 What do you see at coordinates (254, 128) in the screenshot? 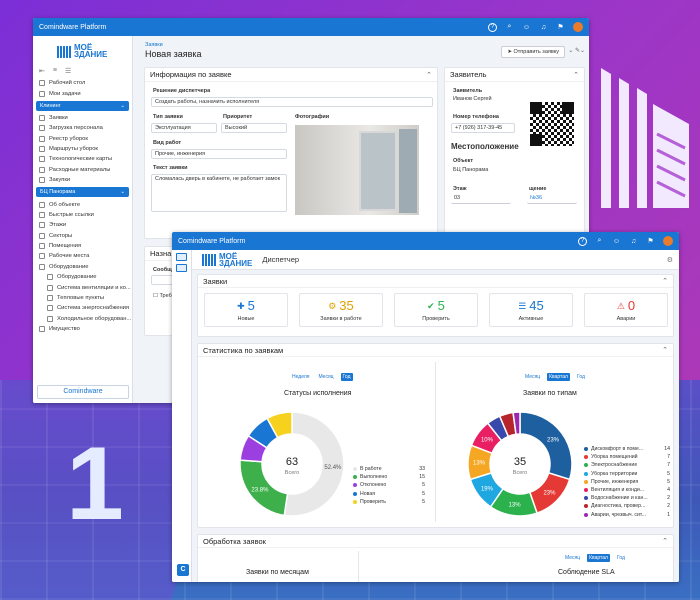
I see `priority-select: Высокий` at bounding box center [254, 128].